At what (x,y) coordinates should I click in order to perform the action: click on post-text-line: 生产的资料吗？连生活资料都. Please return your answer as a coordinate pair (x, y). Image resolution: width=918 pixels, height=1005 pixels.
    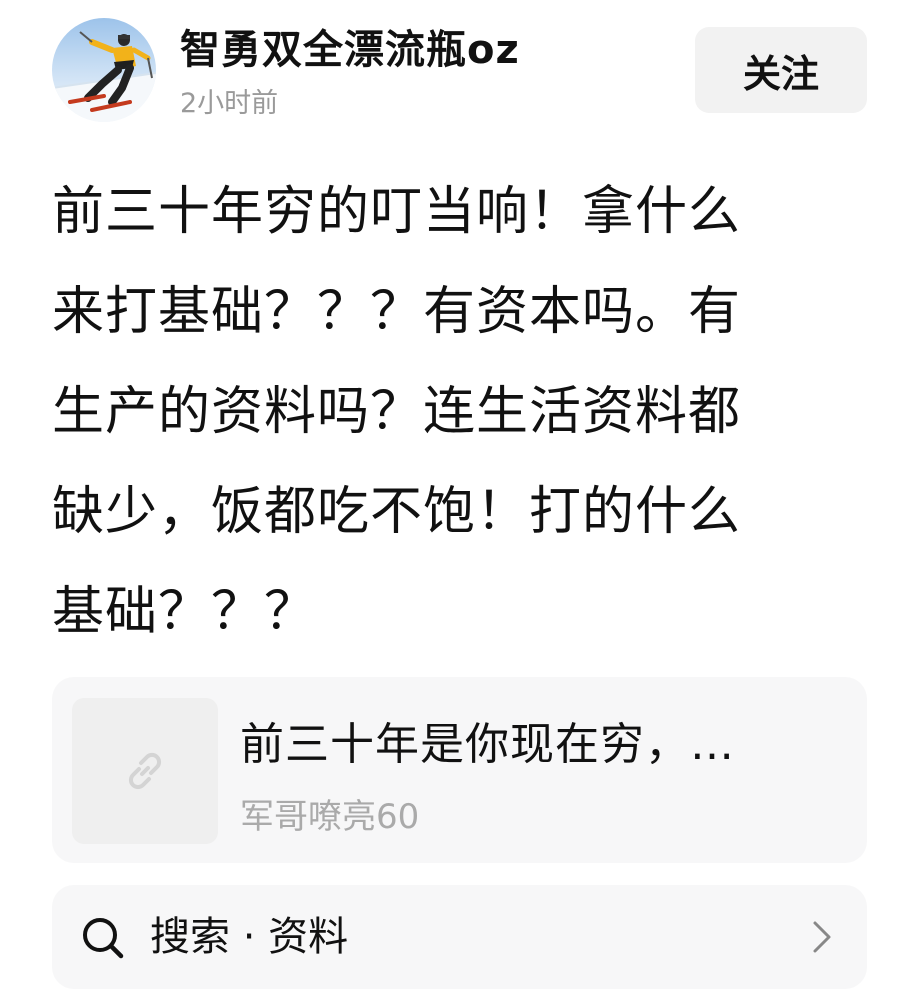
    Looking at the image, I should click on (397, 412).